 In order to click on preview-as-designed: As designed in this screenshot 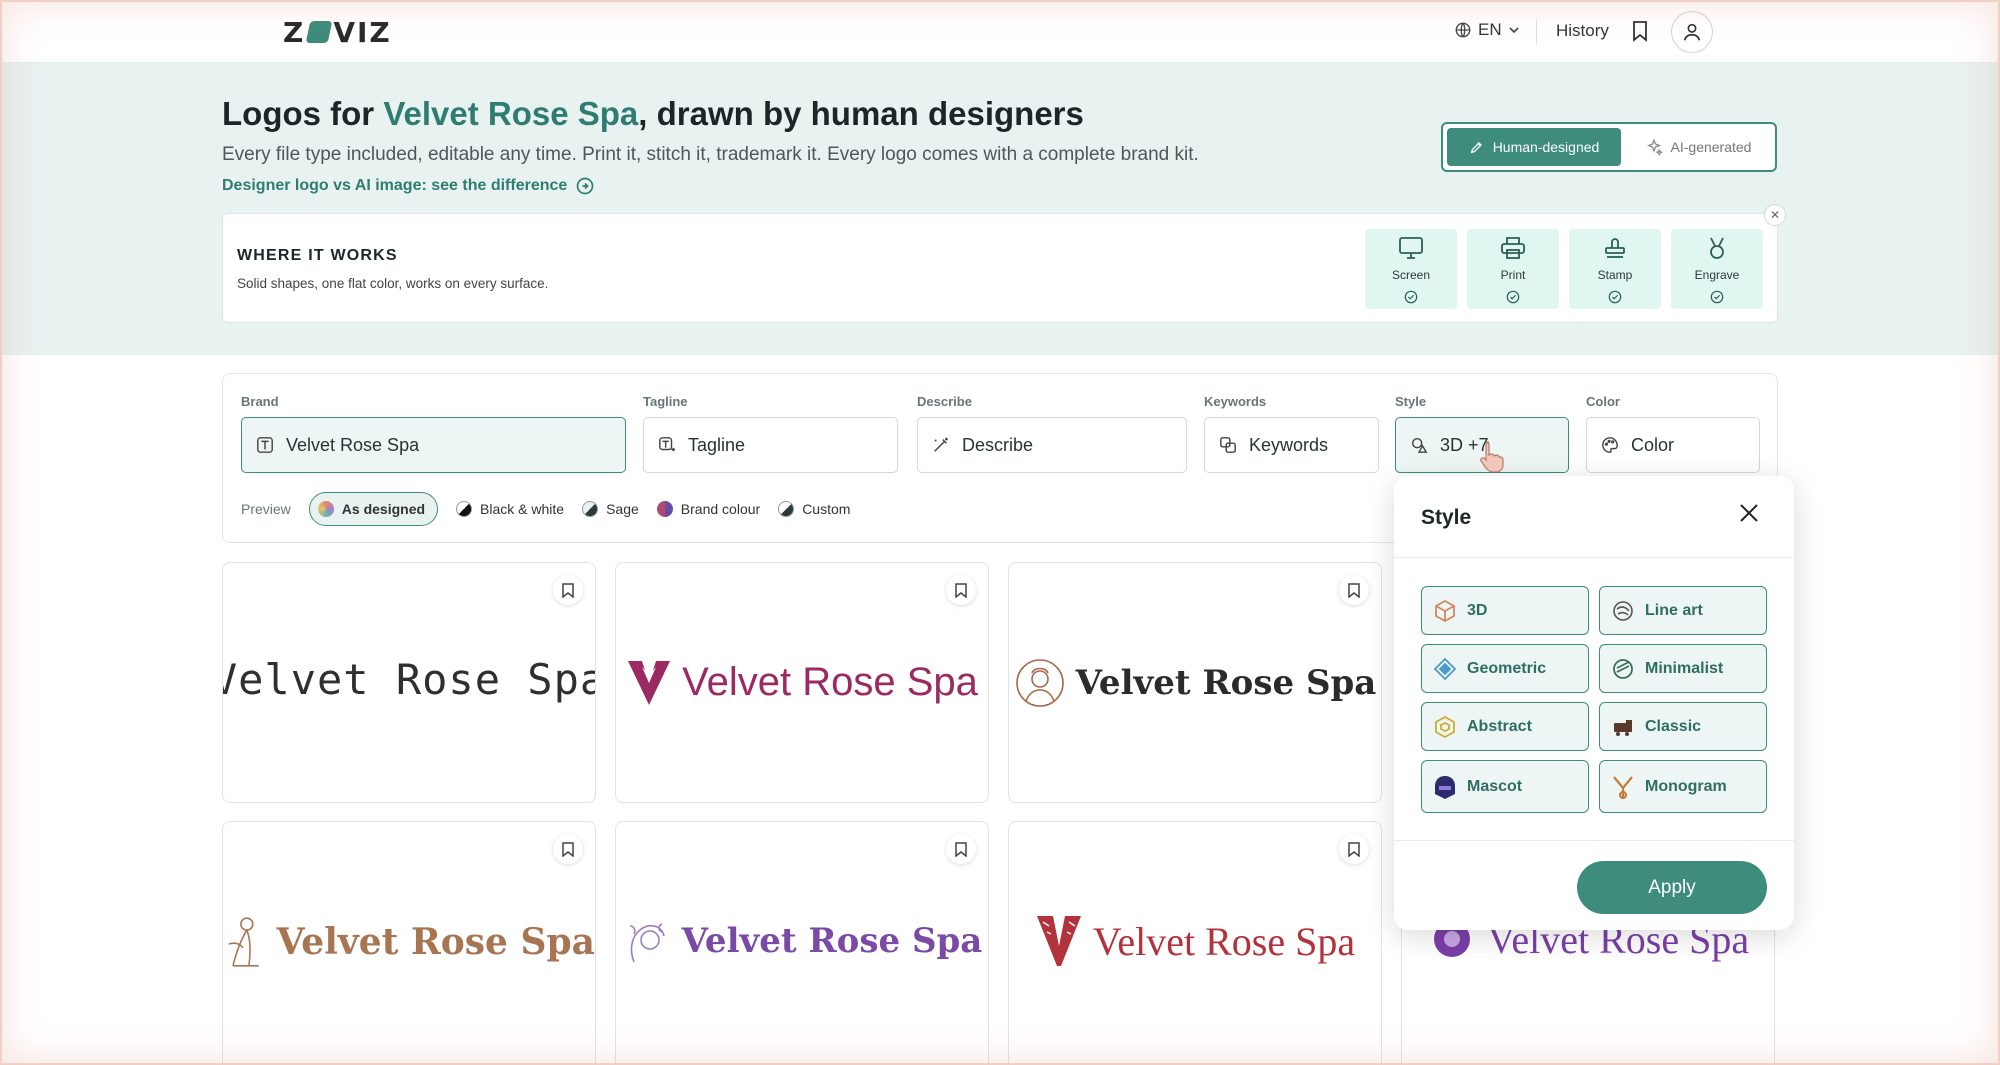, I will do `click(373, 509)`.